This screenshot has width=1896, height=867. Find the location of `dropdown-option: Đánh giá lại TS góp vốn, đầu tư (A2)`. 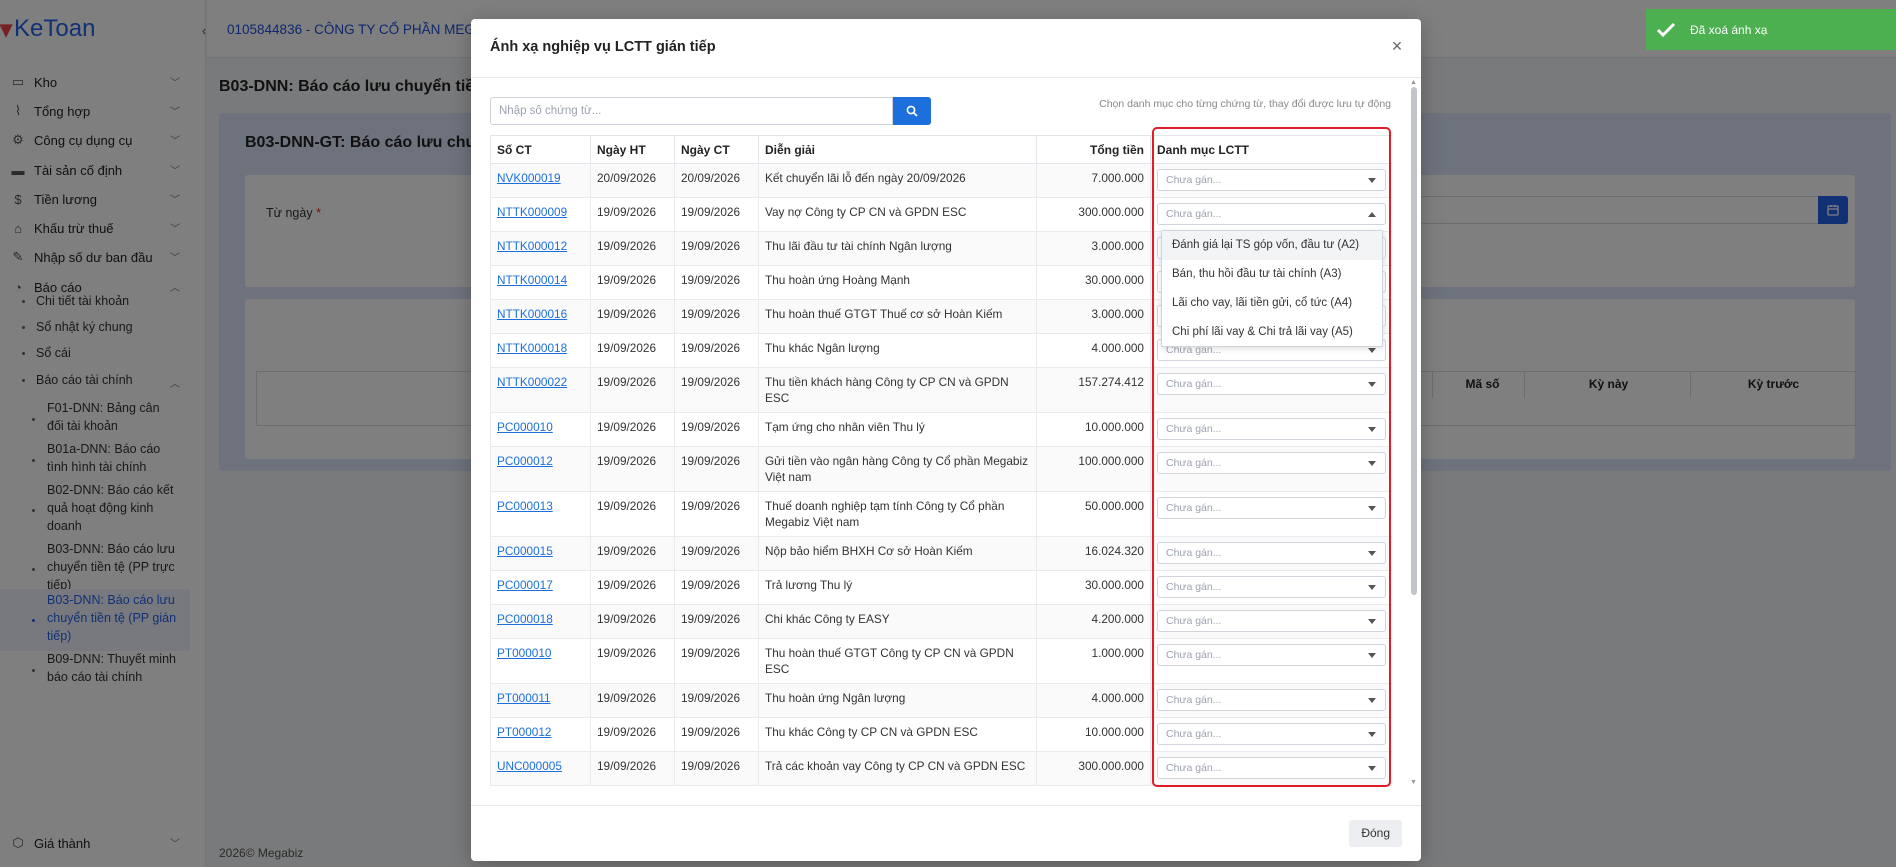

dropdown-option: Đánh giá lại TS góp vốn, đầu tư (A2) is located at coordinates (1272, 245).